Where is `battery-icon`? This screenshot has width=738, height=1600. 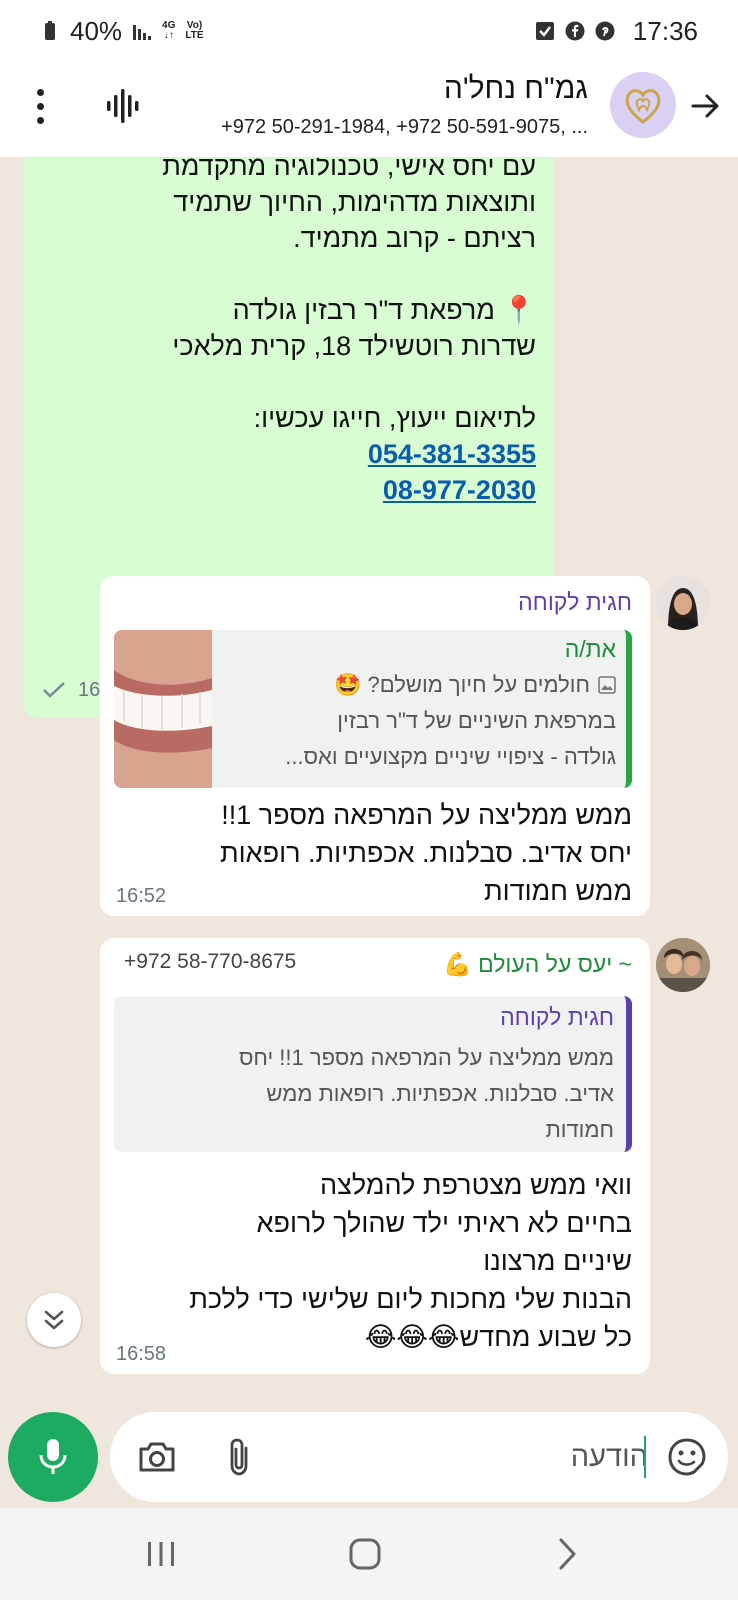
battery-icon is located at coordinates (50, 31).